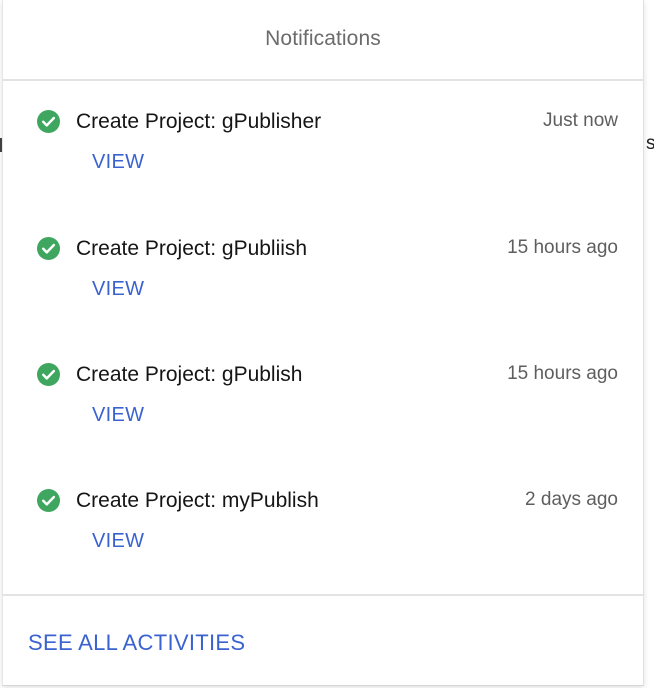 The image size is (654, 688). I want to click on panel-title: Notifications, so click(323, 38).